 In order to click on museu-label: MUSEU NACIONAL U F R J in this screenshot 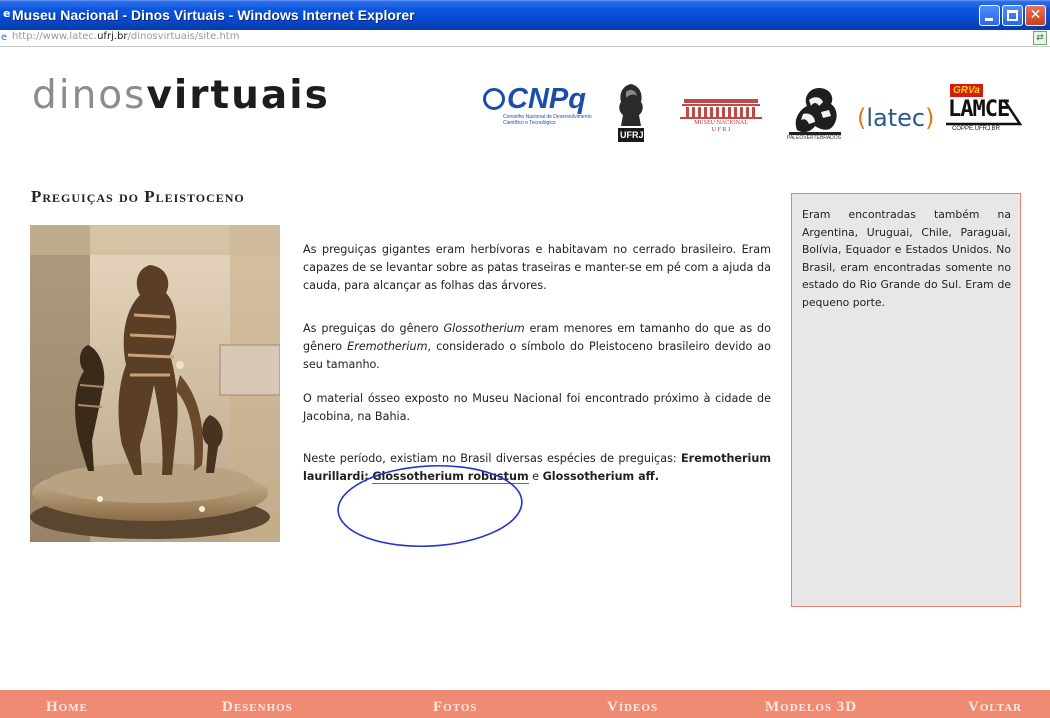, I will do `click(721, 126)`.